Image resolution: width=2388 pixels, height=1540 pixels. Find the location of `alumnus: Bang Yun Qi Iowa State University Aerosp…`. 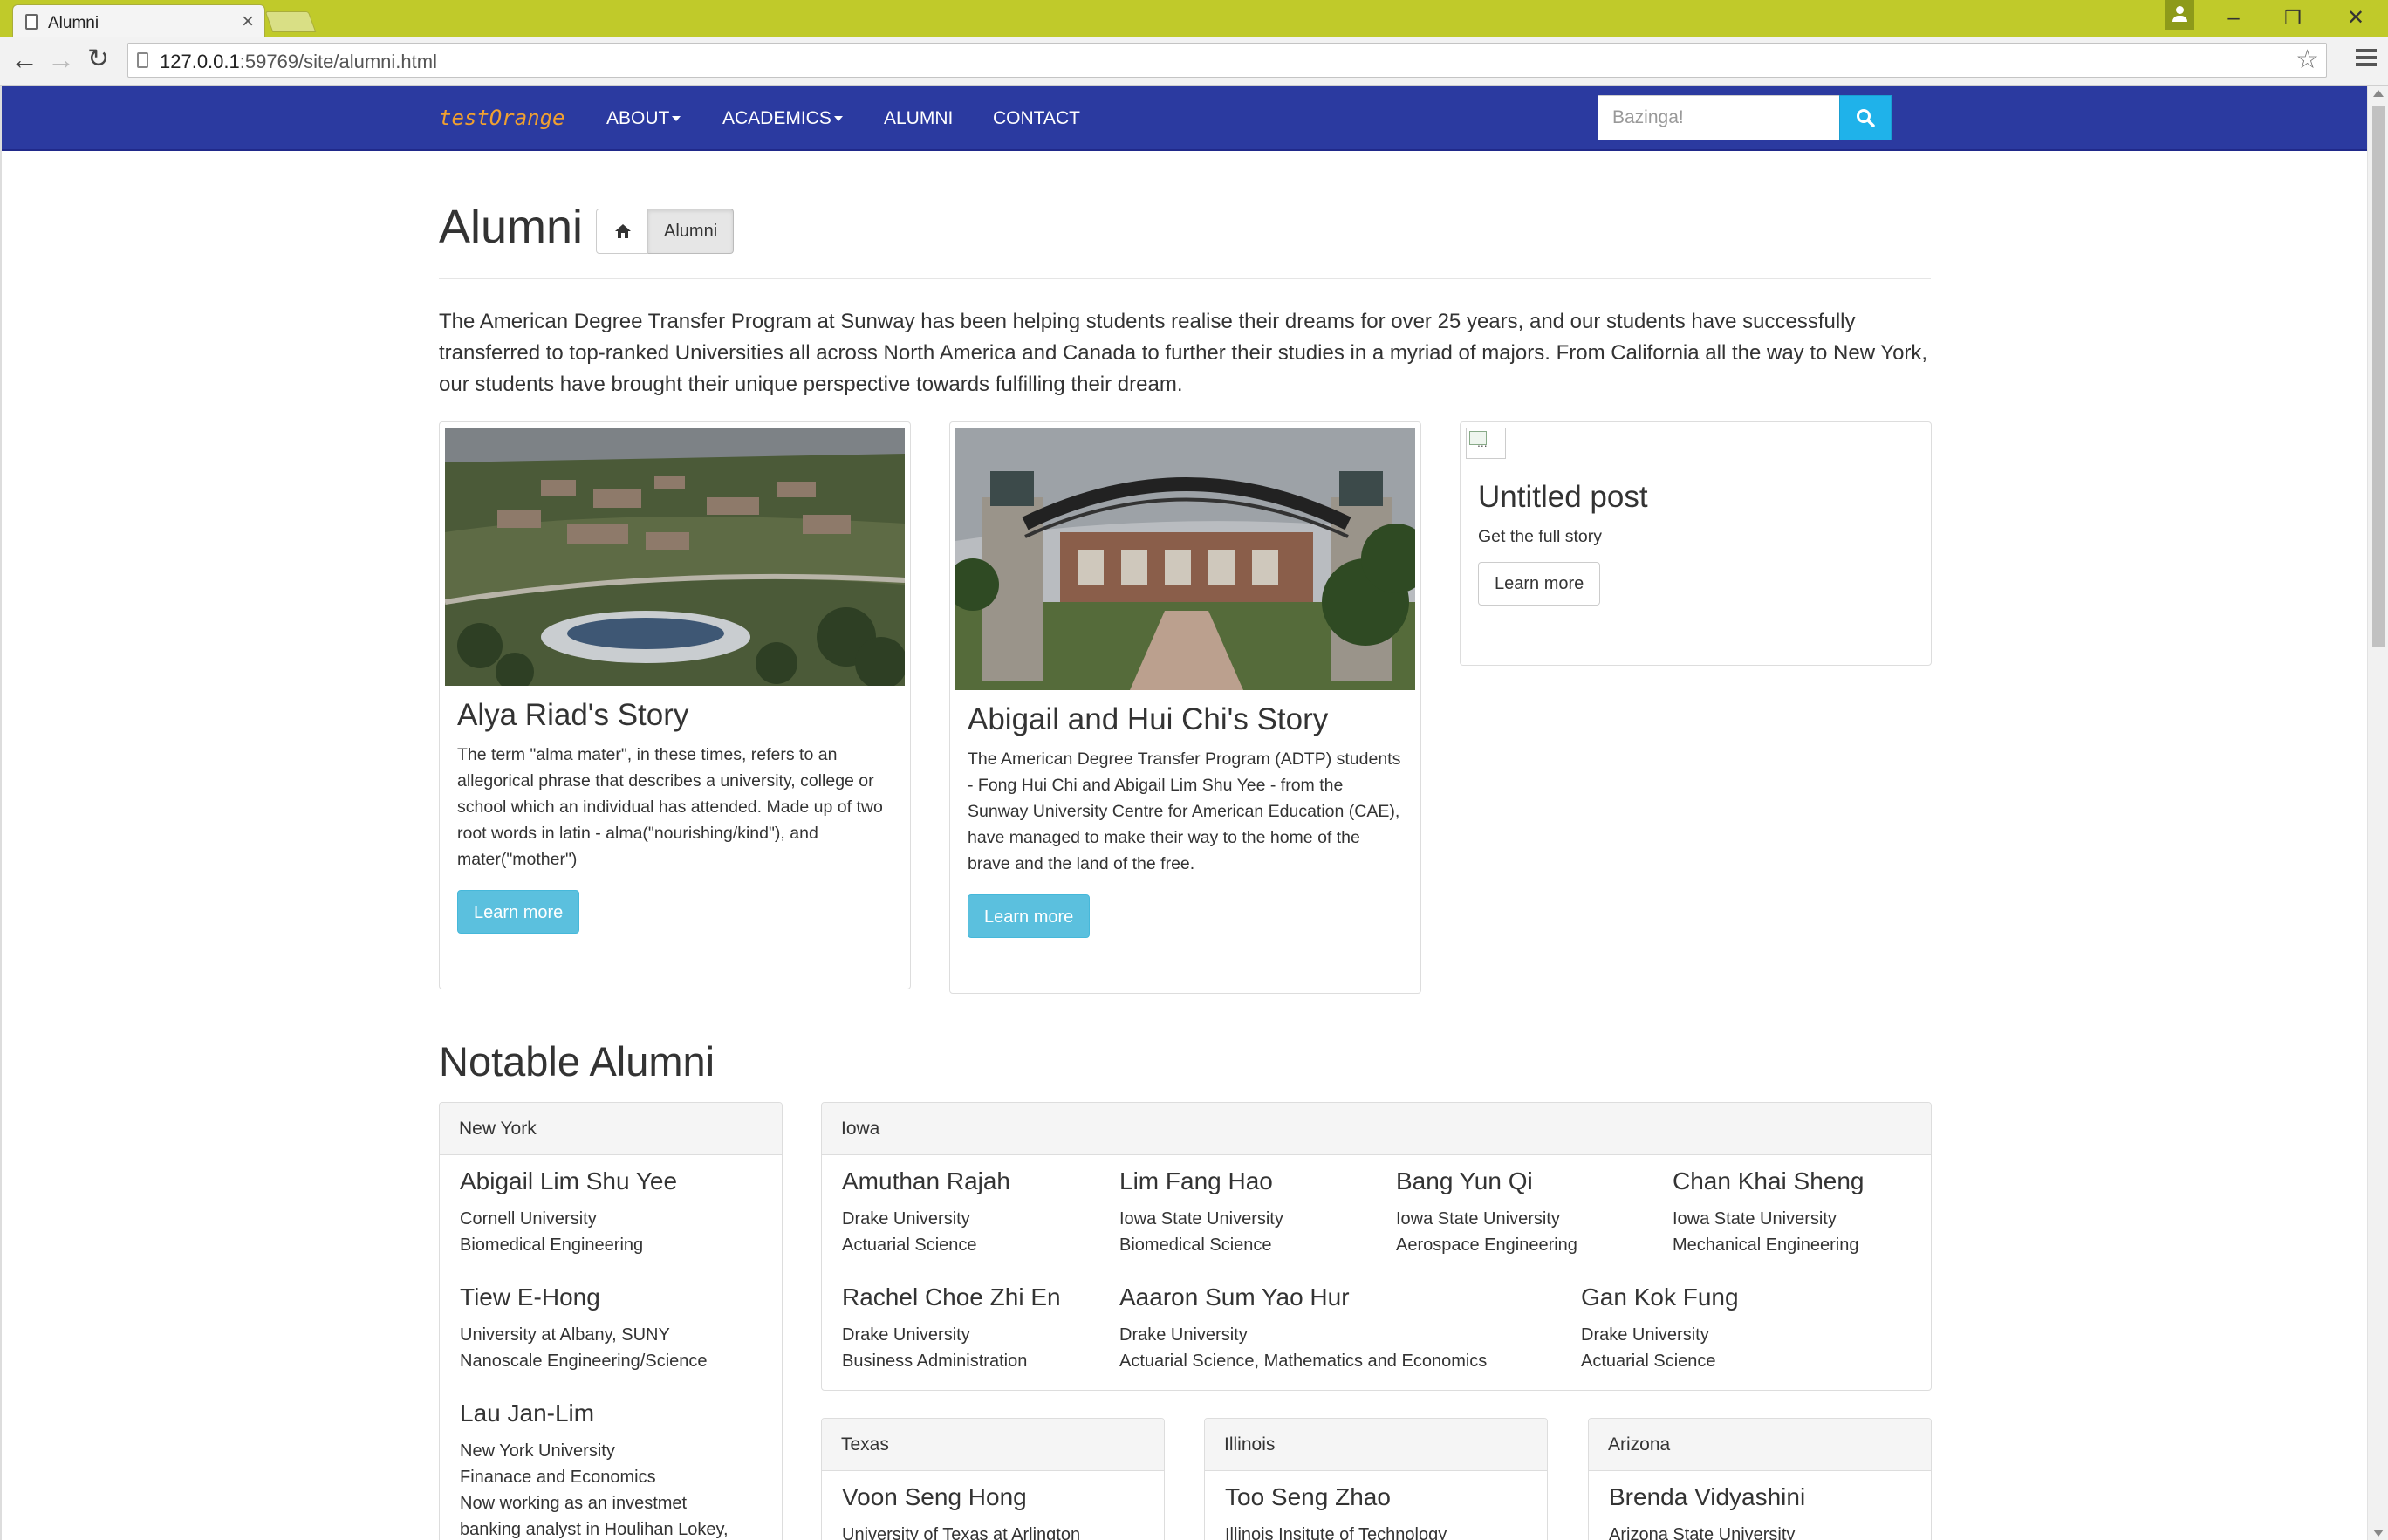

alumnus: Bang Yun Qi Iowa State University Aerosp… is located at coordinates (1486, 1212).